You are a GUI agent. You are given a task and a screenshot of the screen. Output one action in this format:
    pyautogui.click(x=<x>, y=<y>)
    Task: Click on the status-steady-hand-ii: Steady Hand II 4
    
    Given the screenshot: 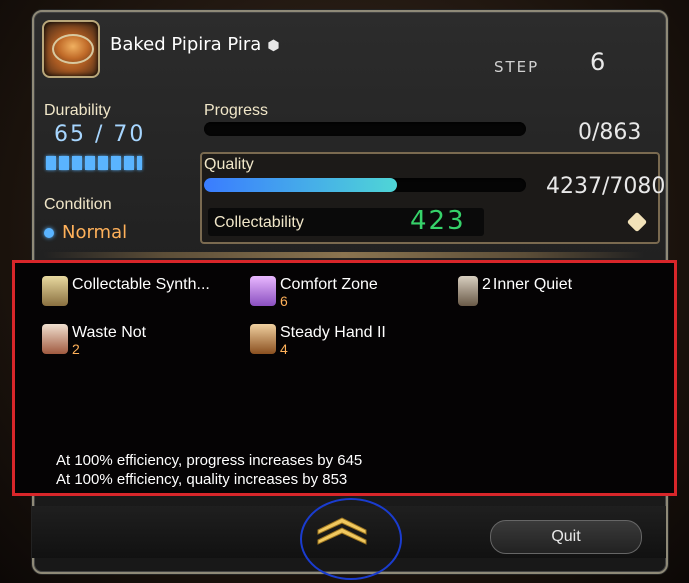 What is the action you would take?
    pyautogui.click(x=318, y=340)
    